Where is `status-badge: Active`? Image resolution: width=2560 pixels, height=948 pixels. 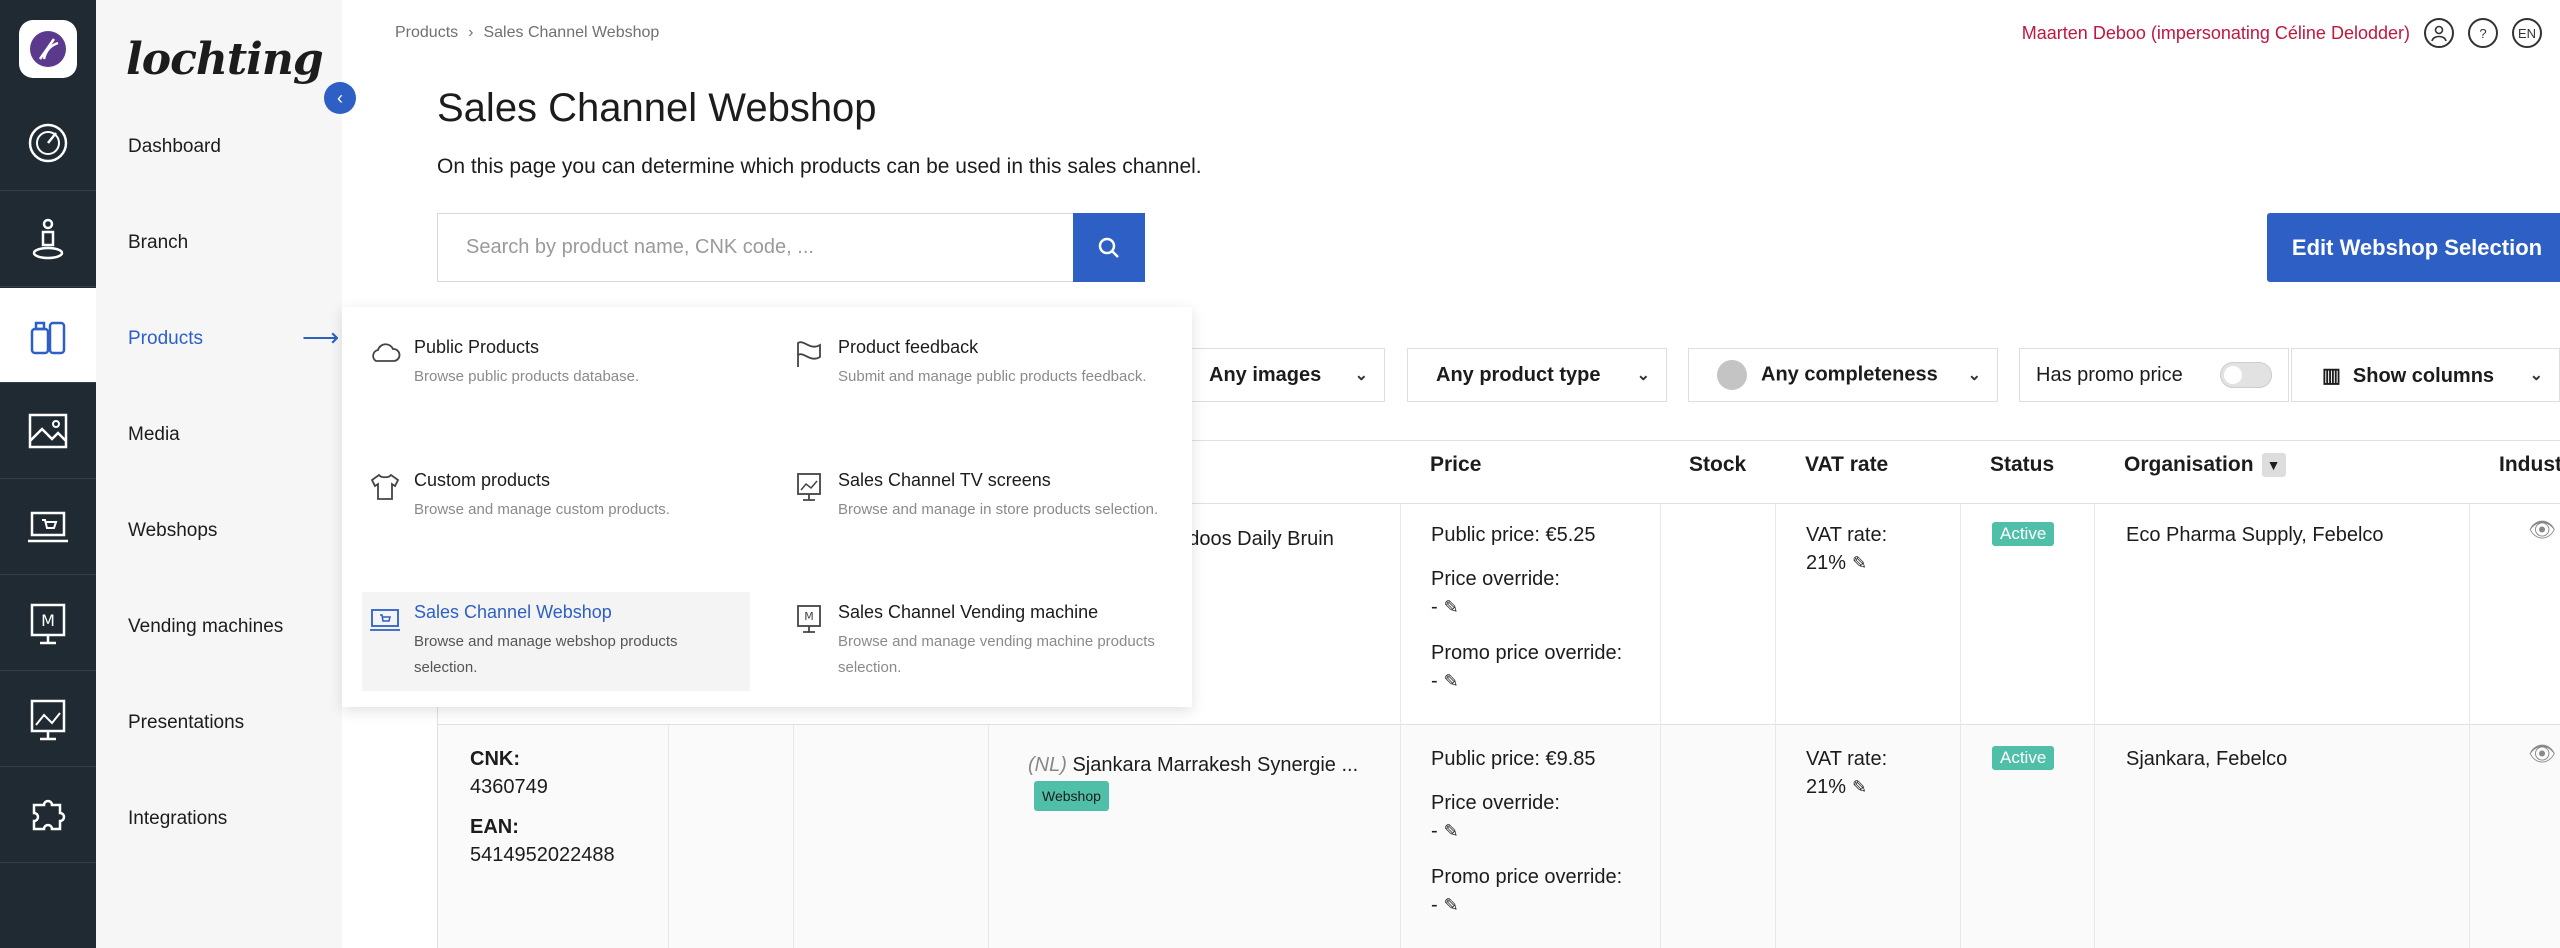
status-badge: Active is located at coordinates (2023, 534).